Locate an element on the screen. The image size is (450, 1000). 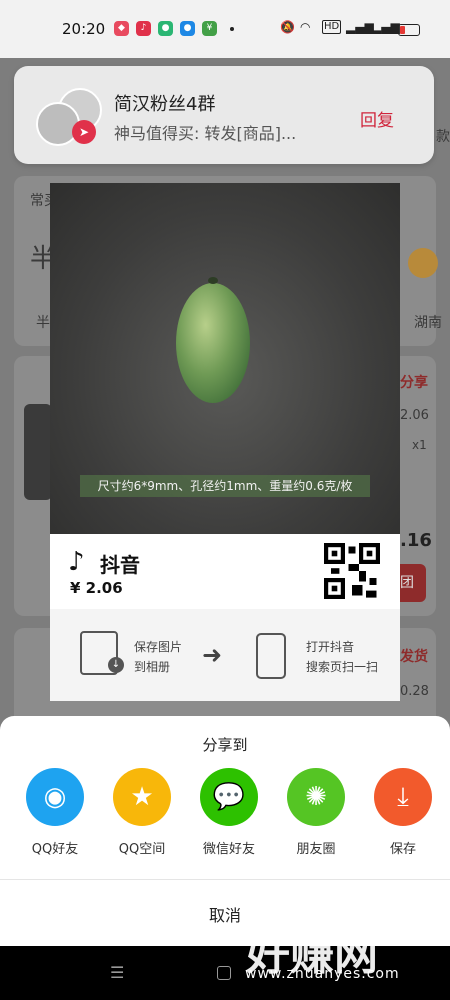
home-icon is located at coordinates (224, 973).